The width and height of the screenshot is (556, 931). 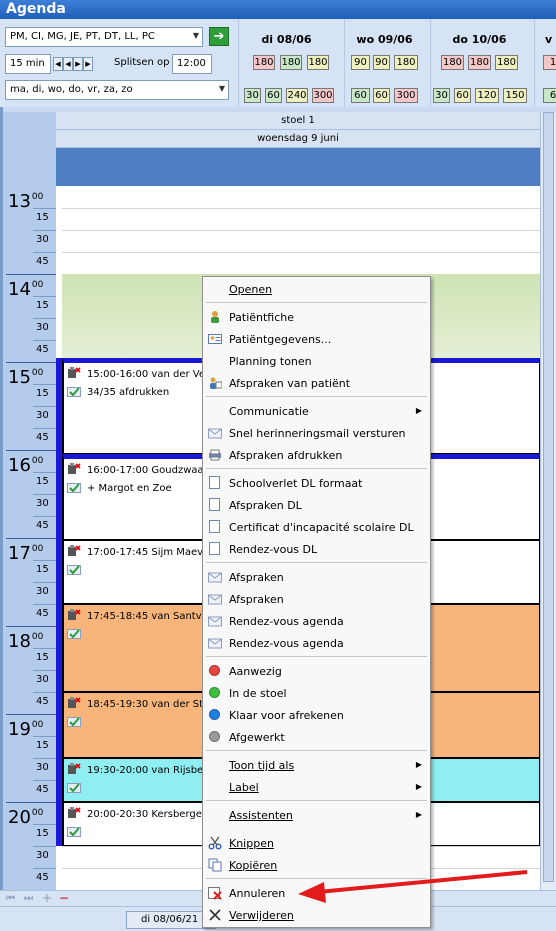 I want to click on hour-number: 14, so click(x=19, y=289).